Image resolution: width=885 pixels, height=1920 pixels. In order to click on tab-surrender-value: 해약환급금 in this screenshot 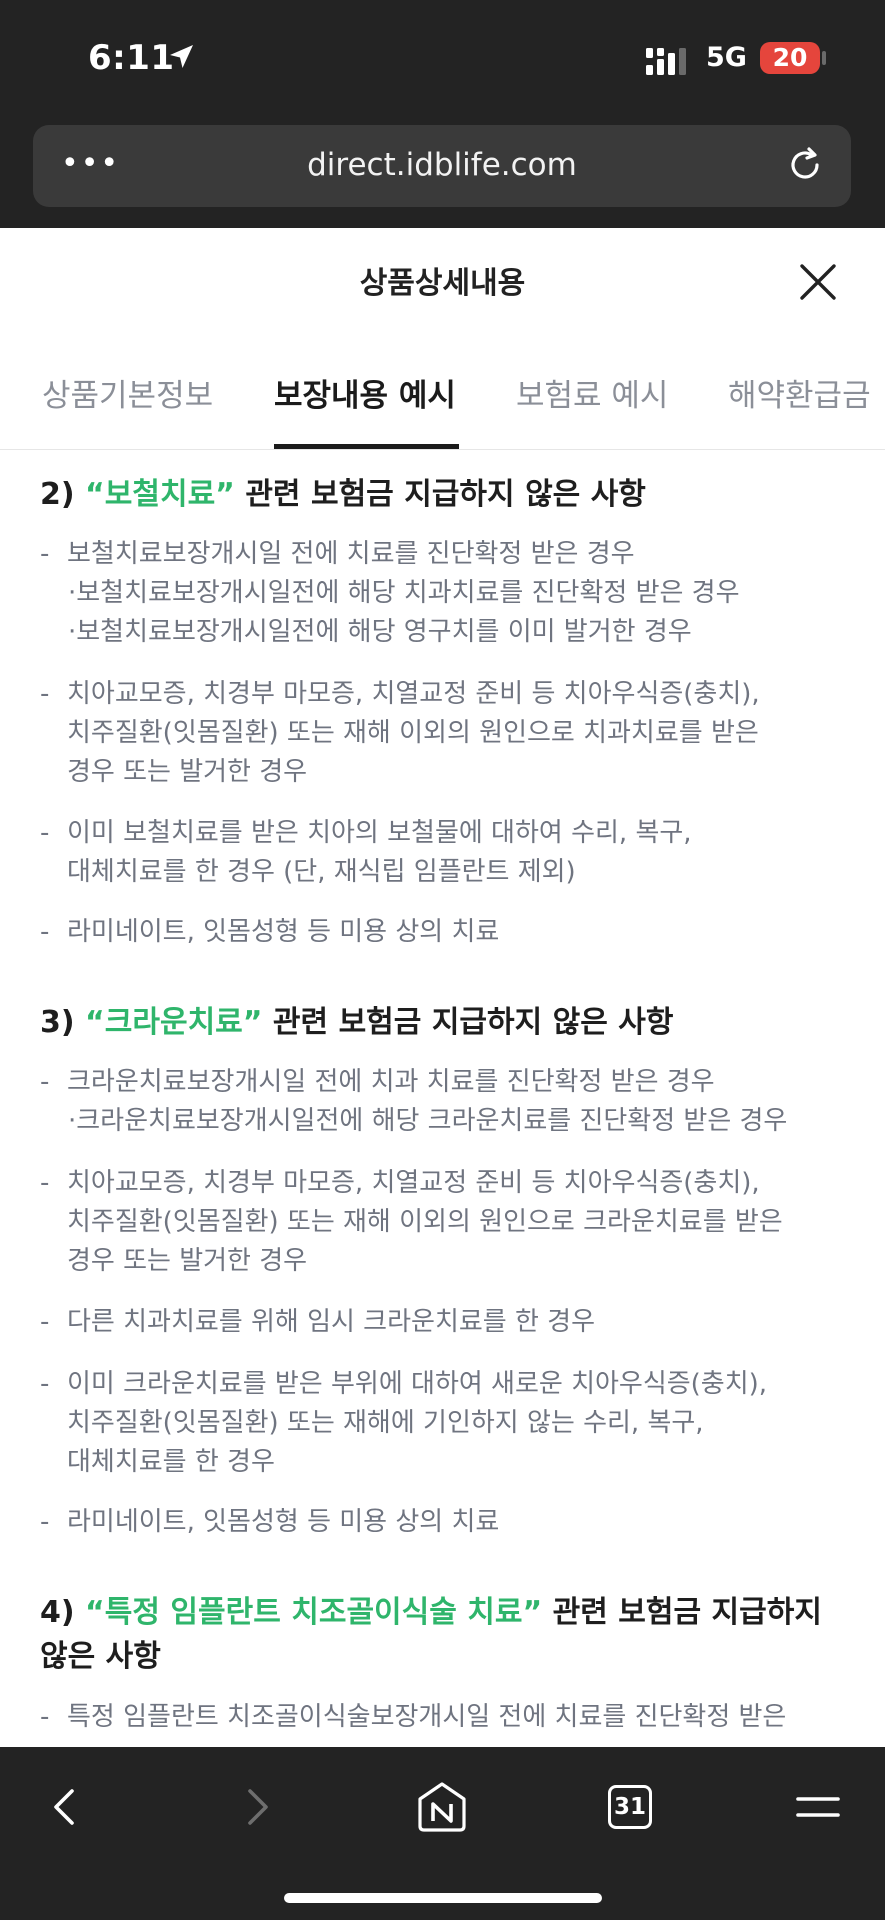, I will do `click(799, 392)`.